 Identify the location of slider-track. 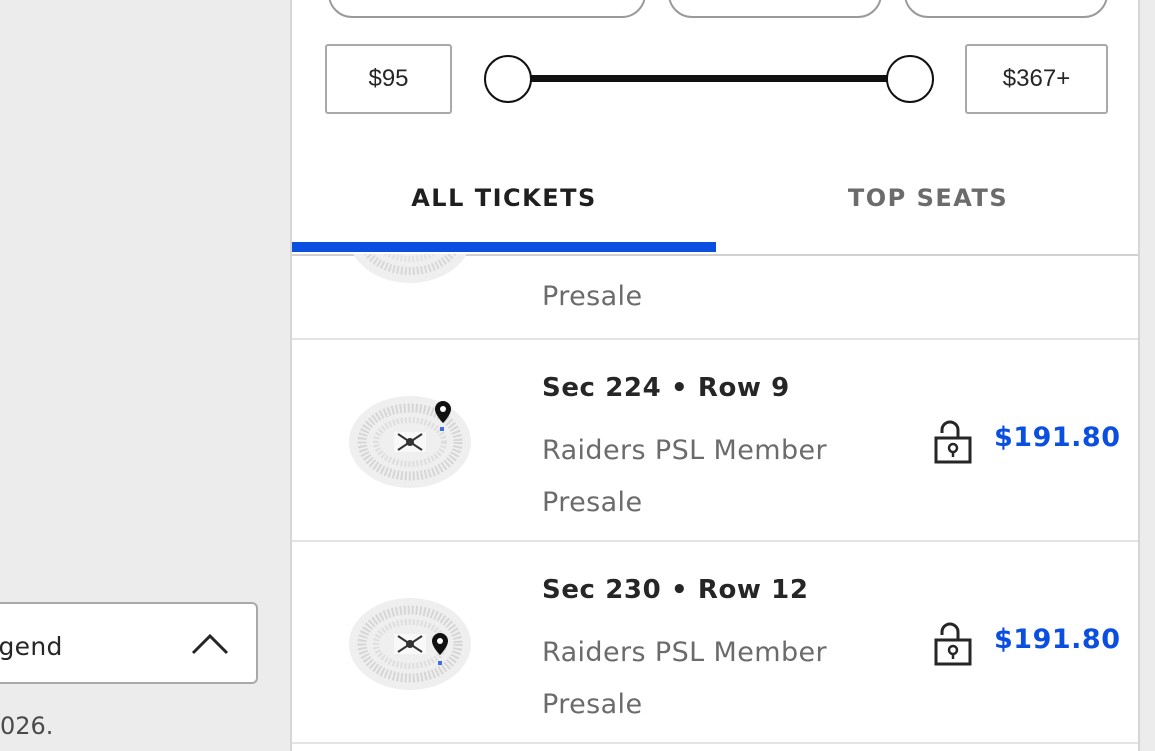
(709, 78).